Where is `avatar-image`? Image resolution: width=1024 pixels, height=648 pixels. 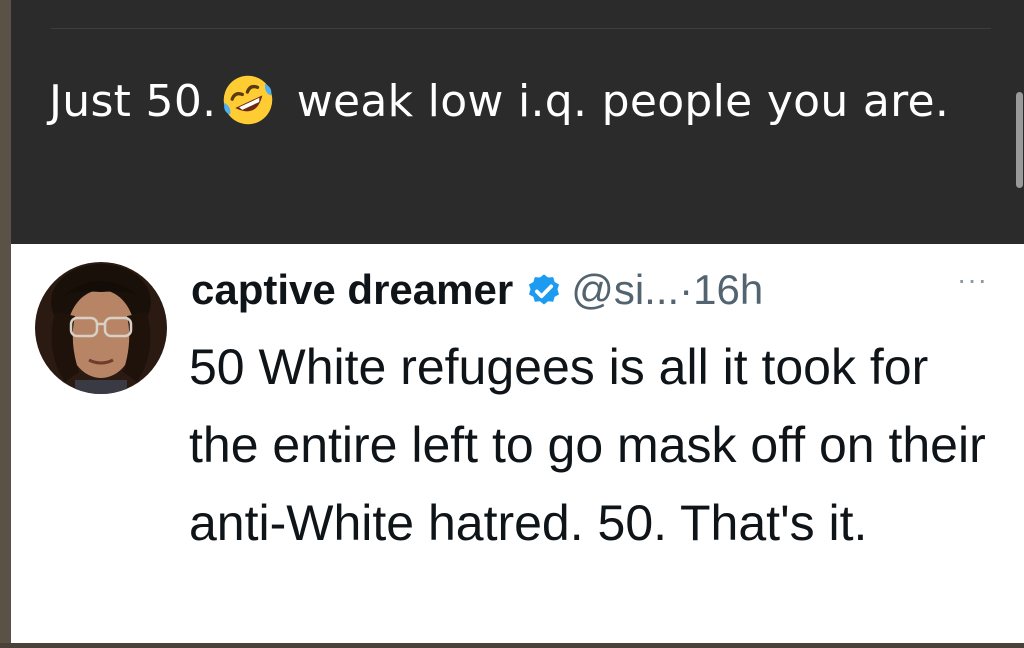 avatar-image is located at coordinates (101, 328).